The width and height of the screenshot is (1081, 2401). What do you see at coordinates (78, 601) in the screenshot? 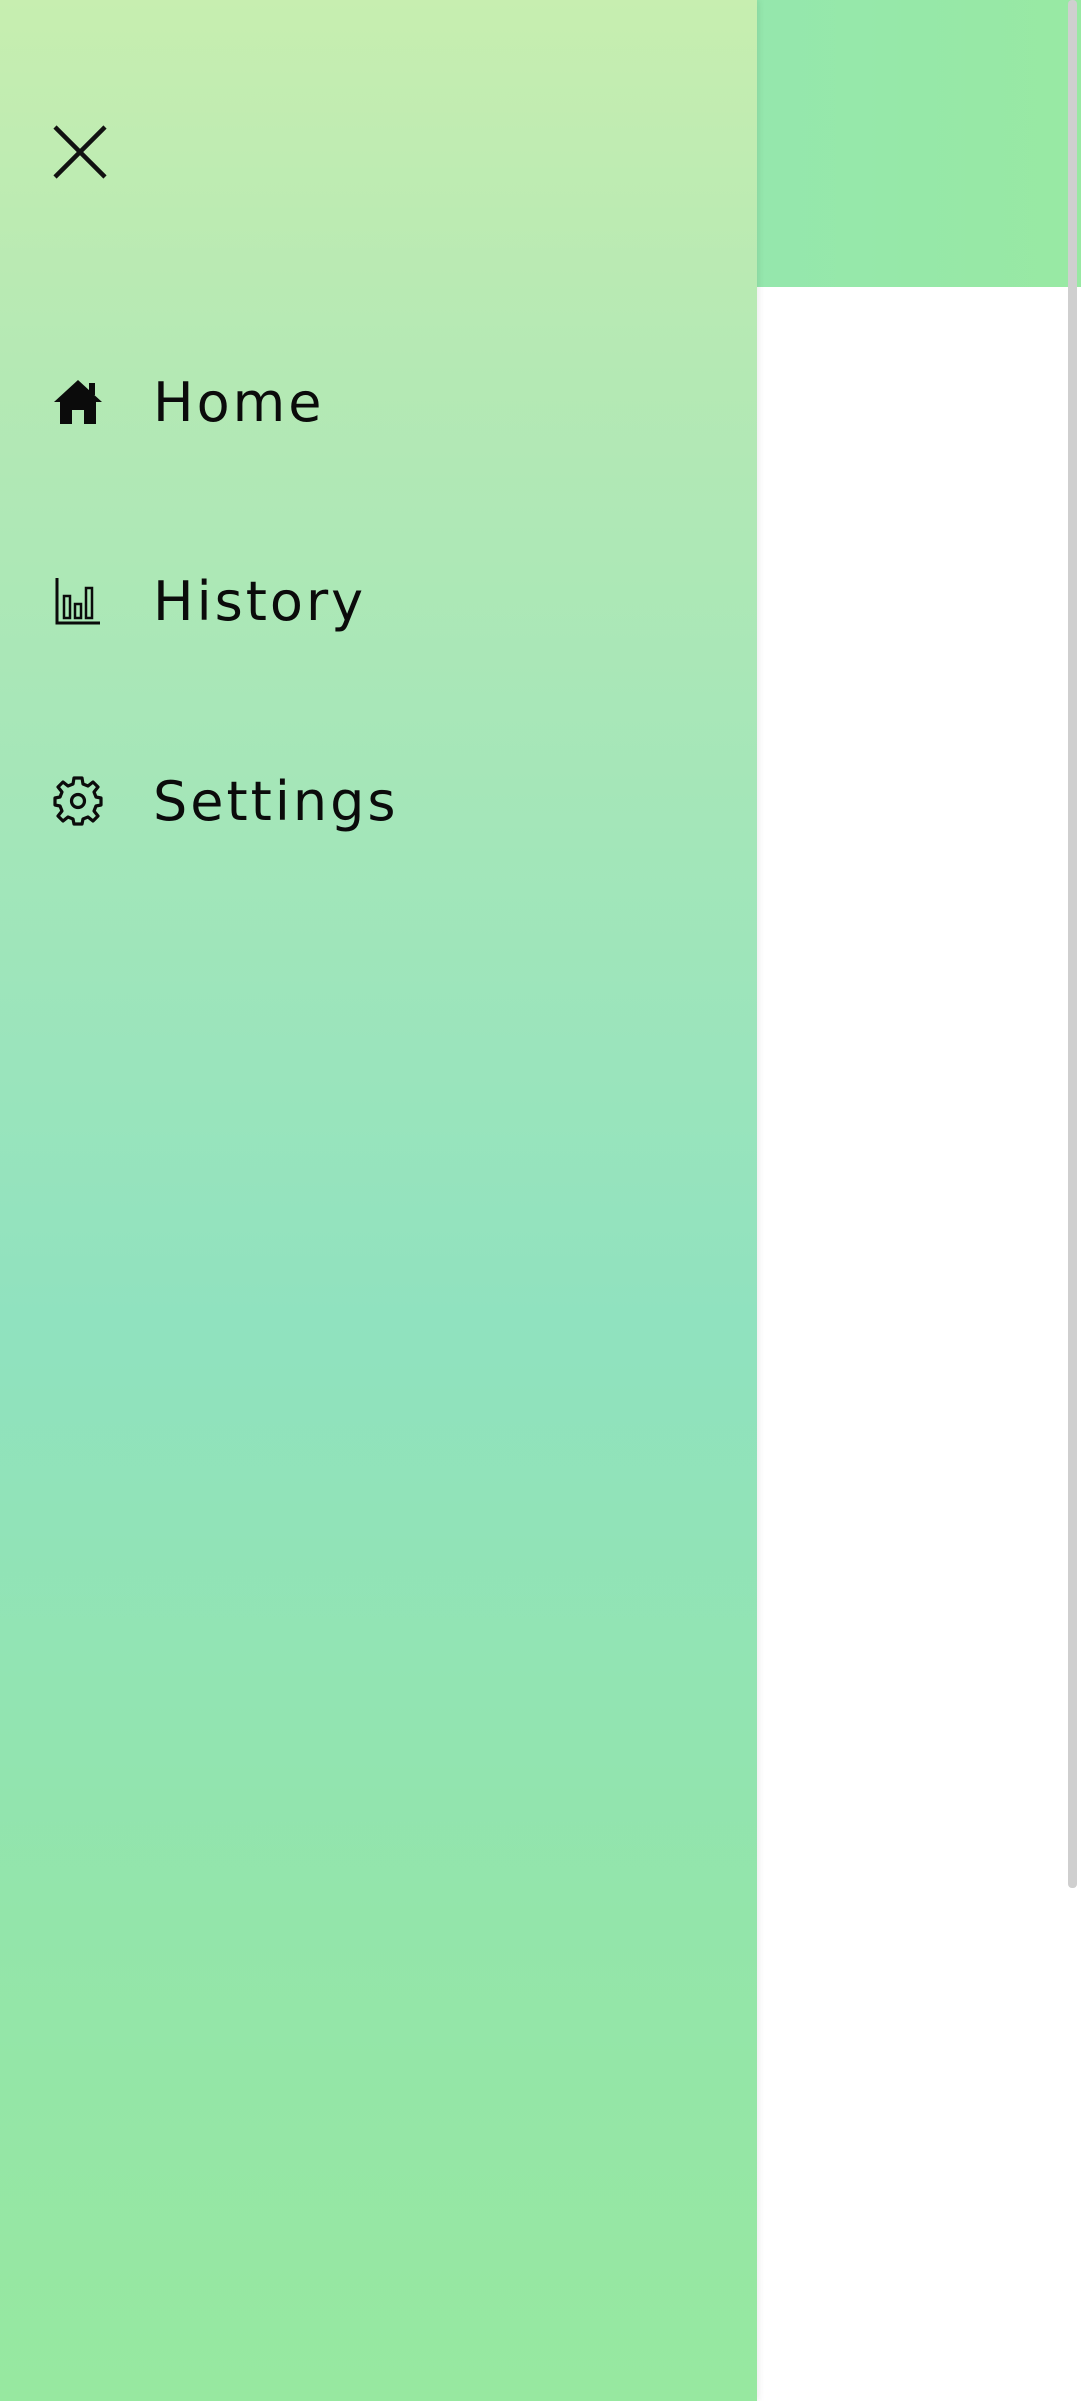
I see `bar-chart-icon` at bounding box center [78, 601].